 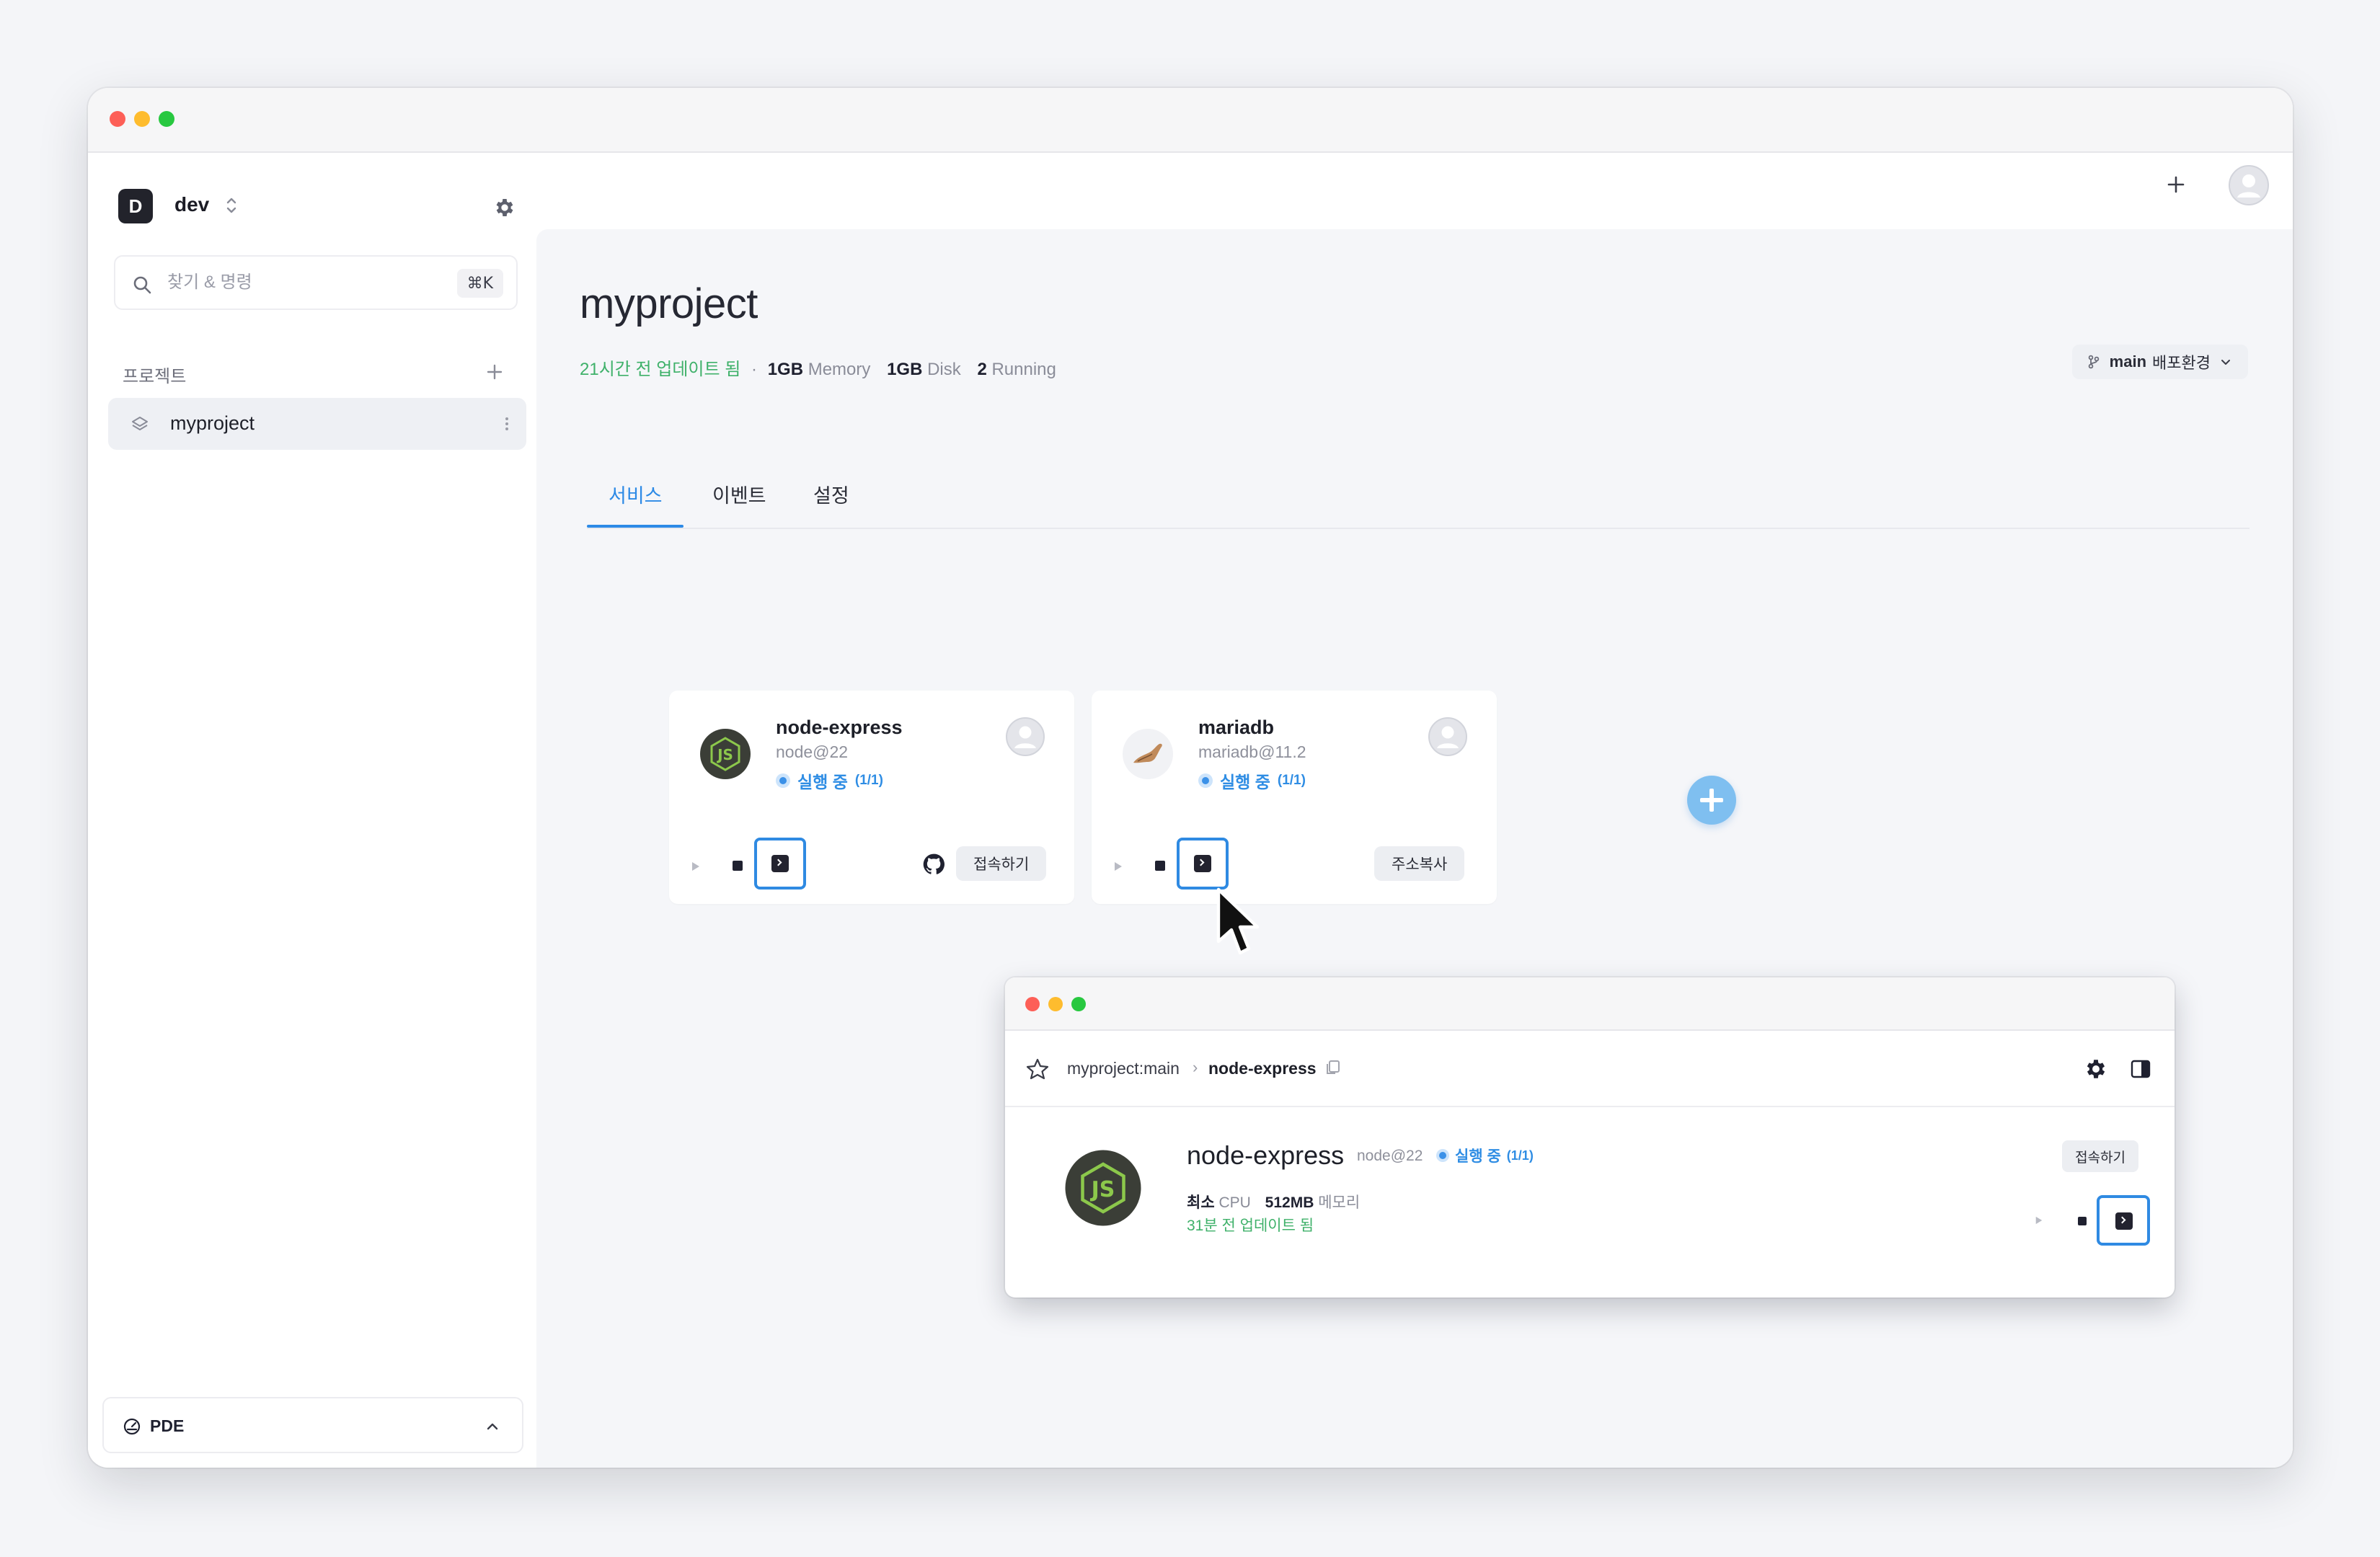 What do you see at coordinates (167, 1425) in the screenshot?
I see `pde-label: PDE` at bounding box center [167, 1425].